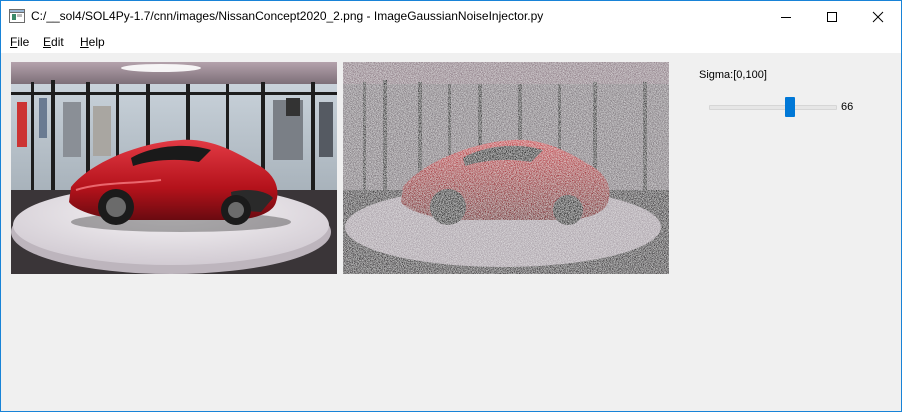 This screenshot has height=412, width=902. What do you see at coordinates (23, 42) in the screenshot?
I see `menu-file-label: ile` at bounding box center [23, 42].